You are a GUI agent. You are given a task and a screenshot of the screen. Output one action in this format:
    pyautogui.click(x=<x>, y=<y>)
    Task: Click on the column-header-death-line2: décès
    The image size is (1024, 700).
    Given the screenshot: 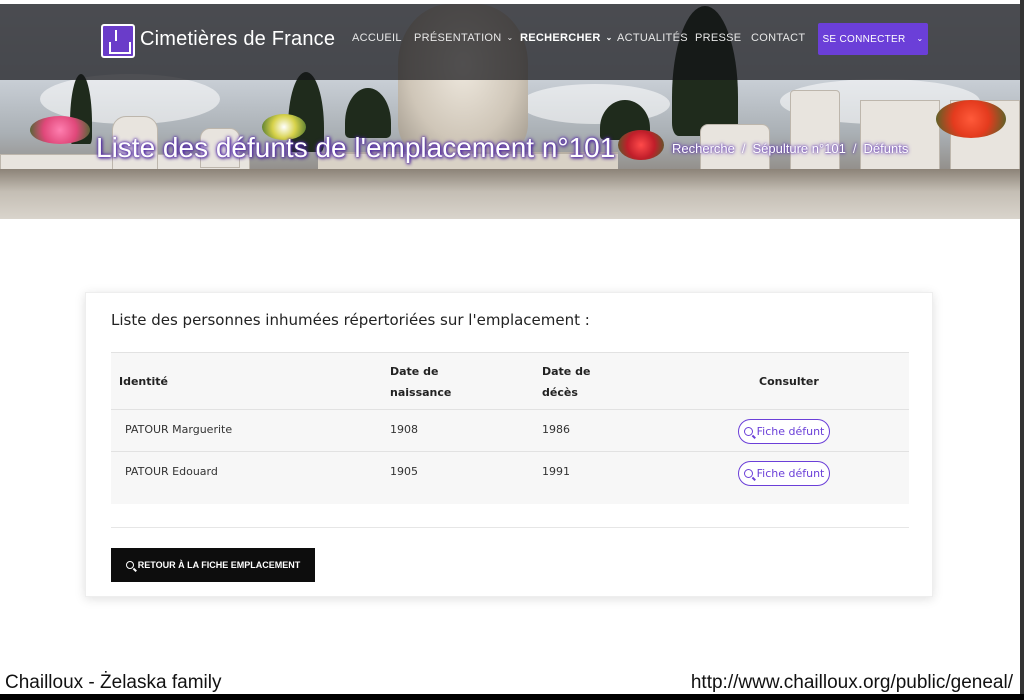 What is the action you would take?
    pyautogui.click(x=560, y=392)
    